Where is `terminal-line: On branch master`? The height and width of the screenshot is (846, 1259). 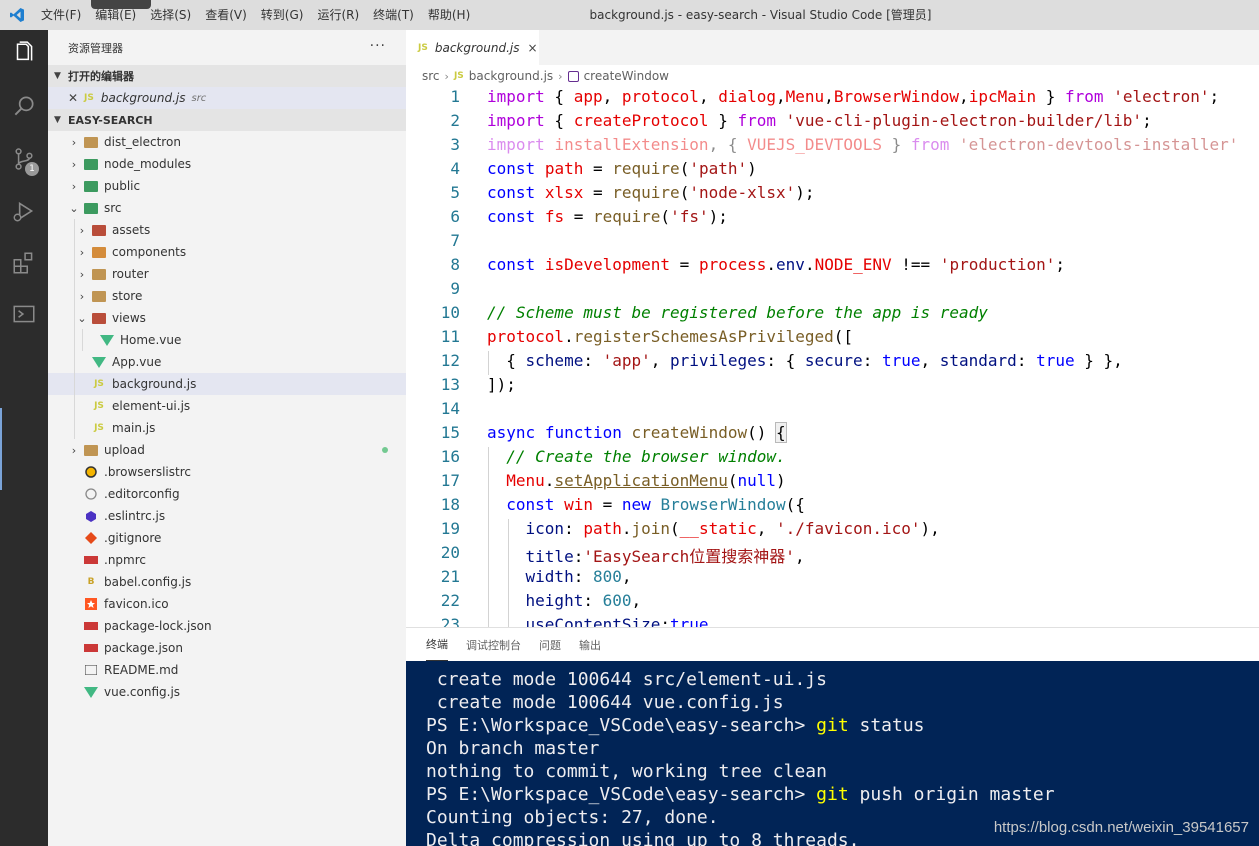 terminal-line: On branch master is located at coordinates (512, 748).